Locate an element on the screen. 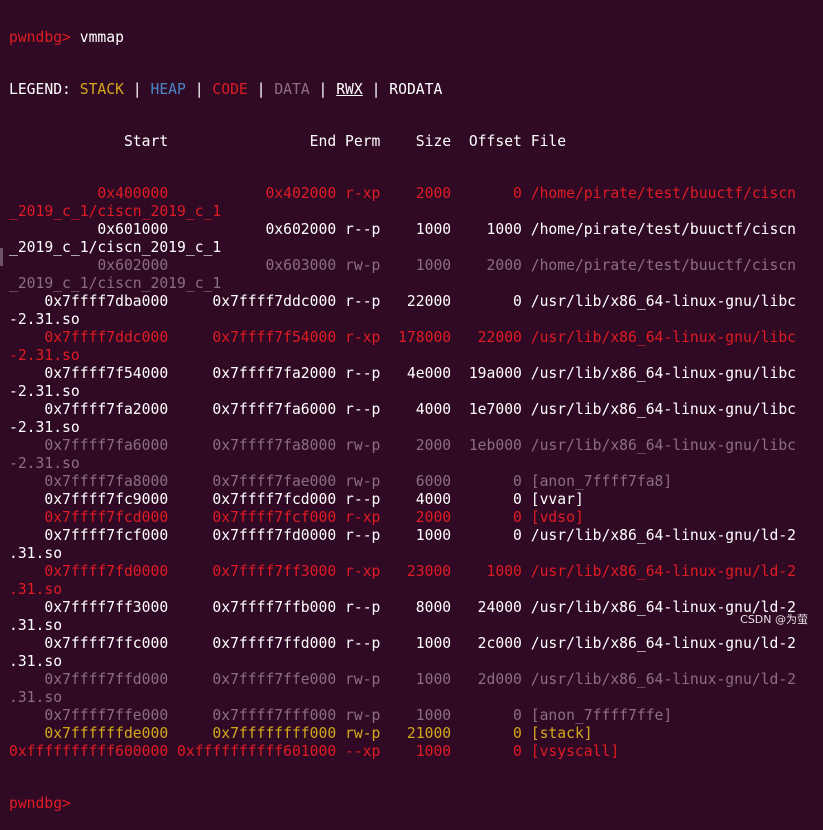 The image size is (823, 830). row-offset: 22000 is located at coordinates (486, 337).